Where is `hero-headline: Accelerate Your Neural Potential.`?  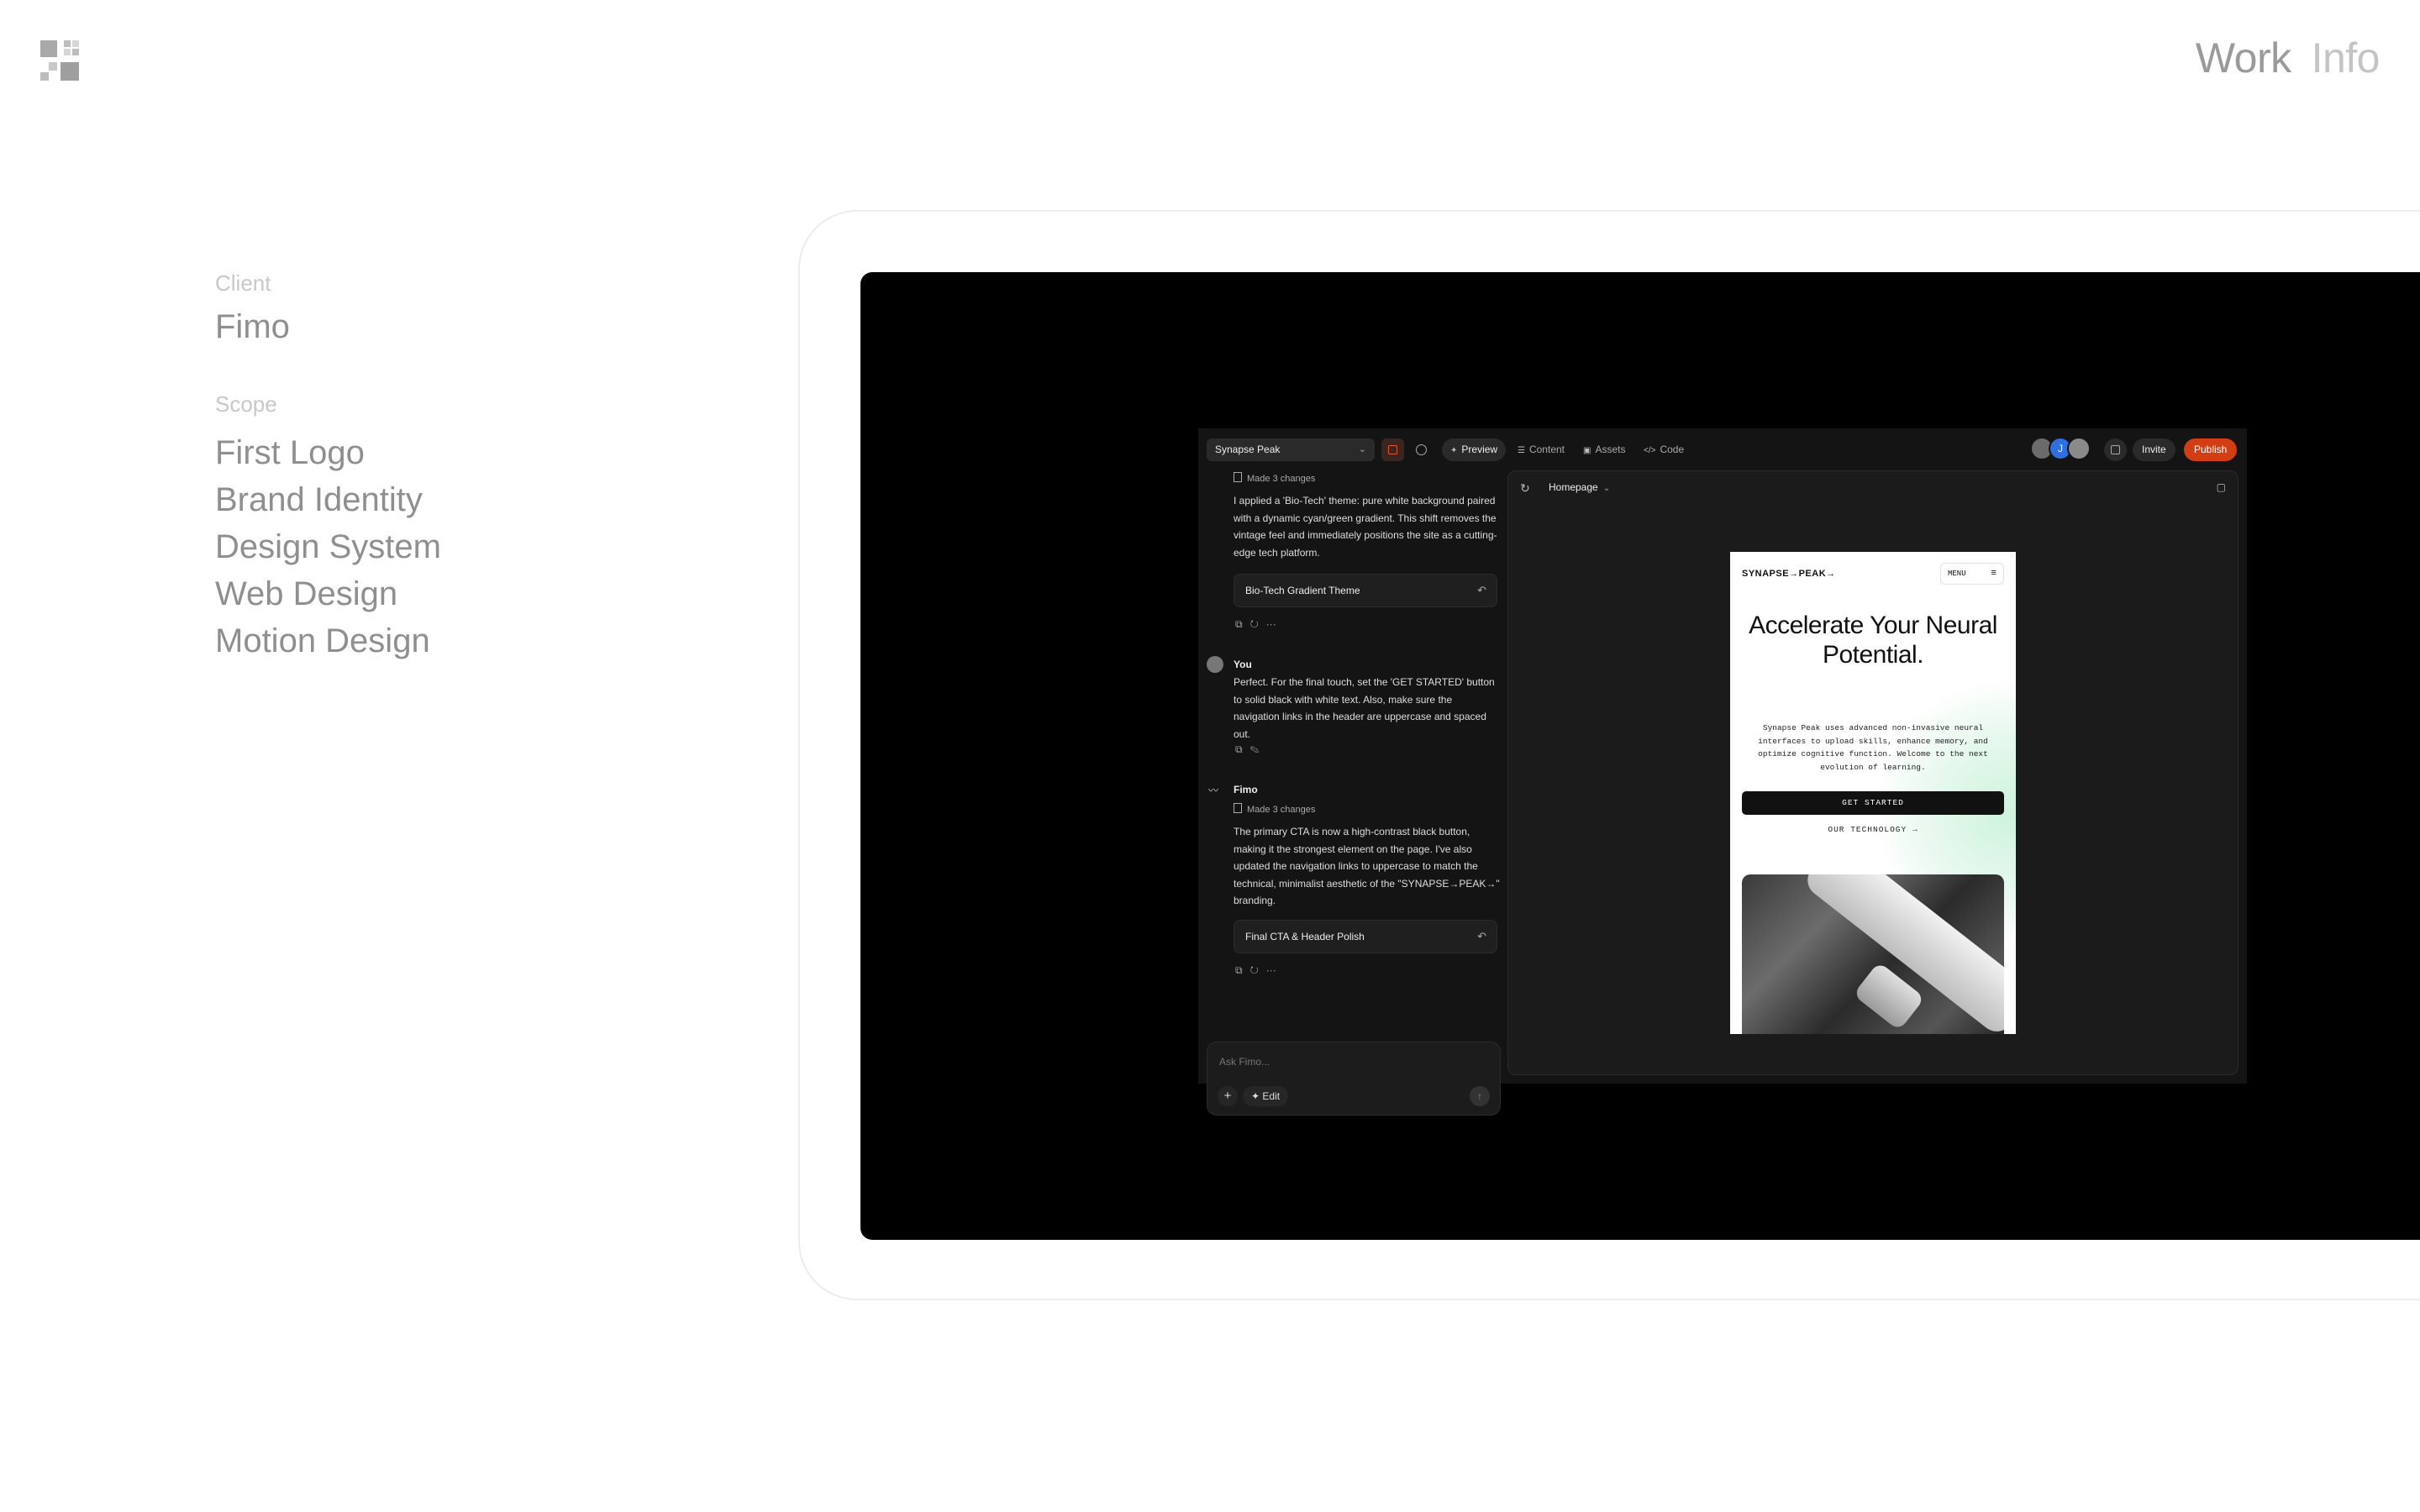 hero-headline: Accelerate Your Neural Potential. is located at coordinates (1873, 640).